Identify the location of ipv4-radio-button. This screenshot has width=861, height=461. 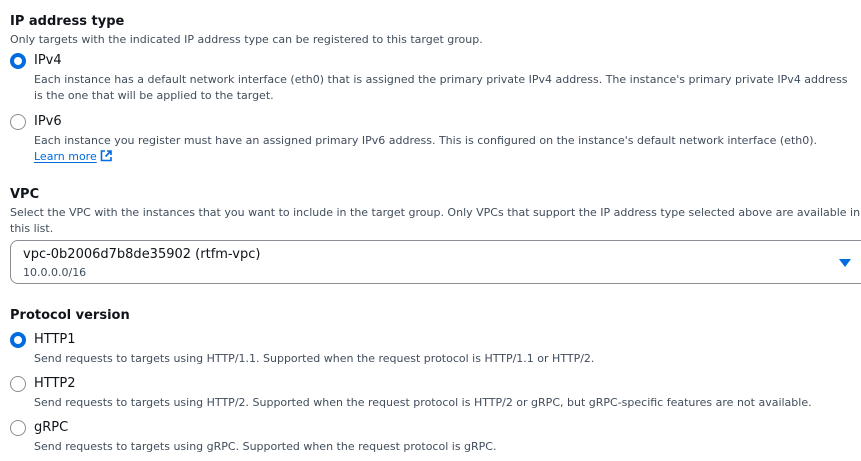
(18, 61).